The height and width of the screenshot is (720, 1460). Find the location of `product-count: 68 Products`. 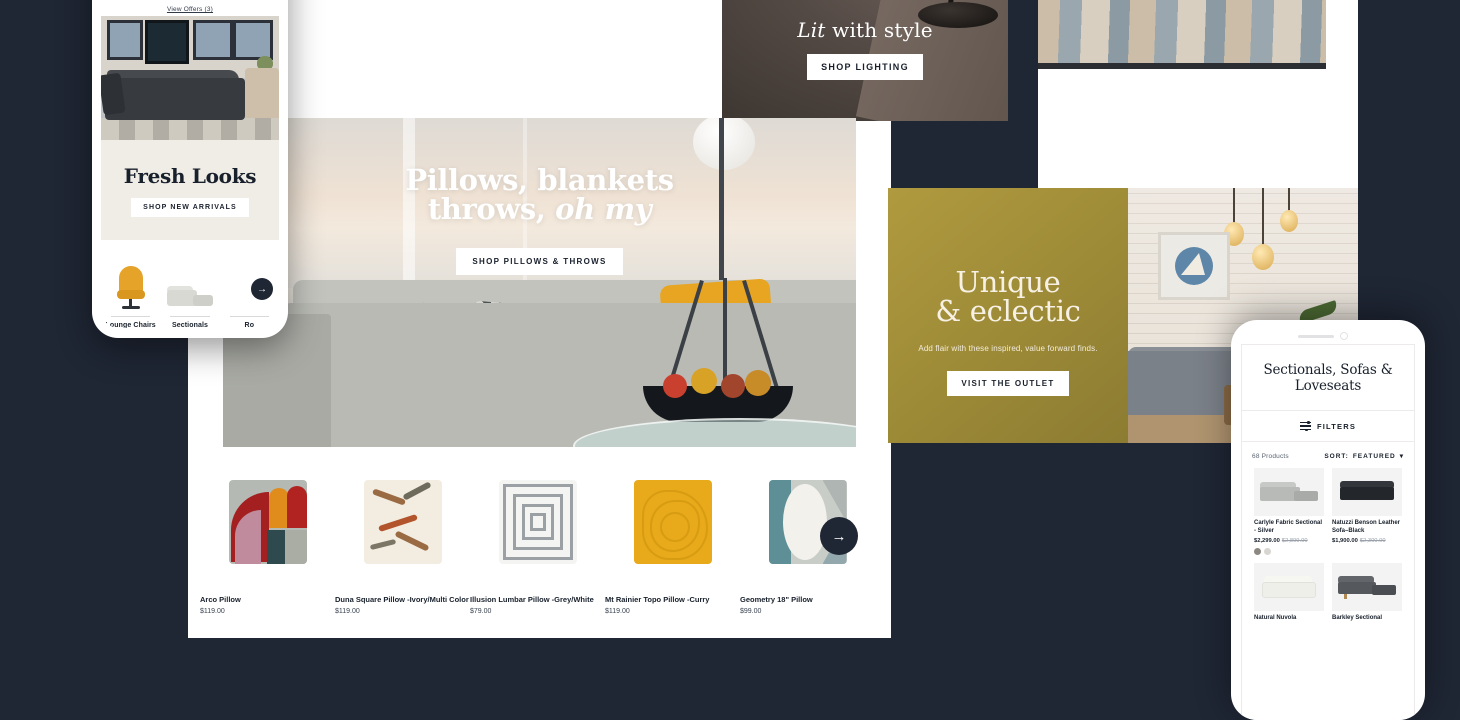

product-count: 68 Products is located at coordinates (1270, 456).